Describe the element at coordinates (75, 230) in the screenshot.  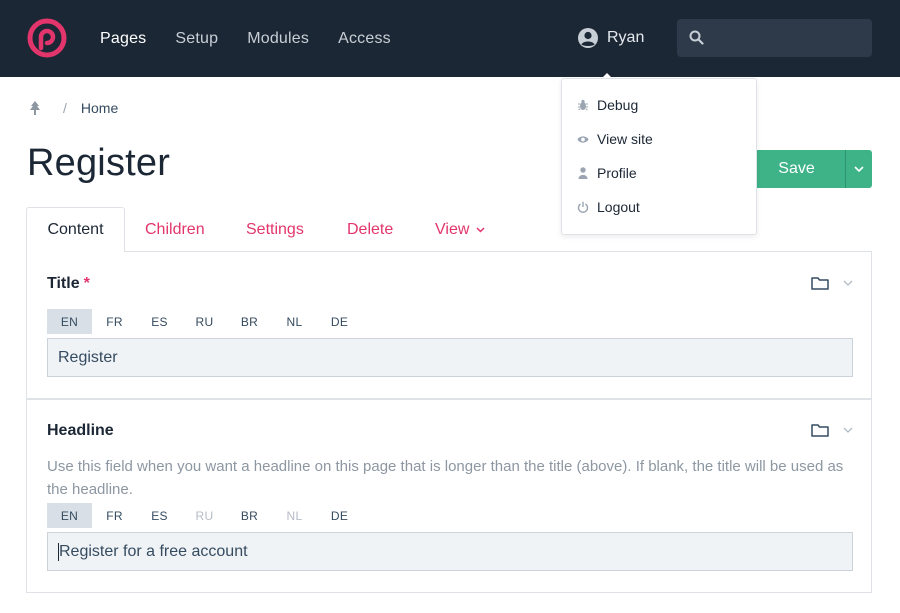
I see `tab-content: Content` at that location.